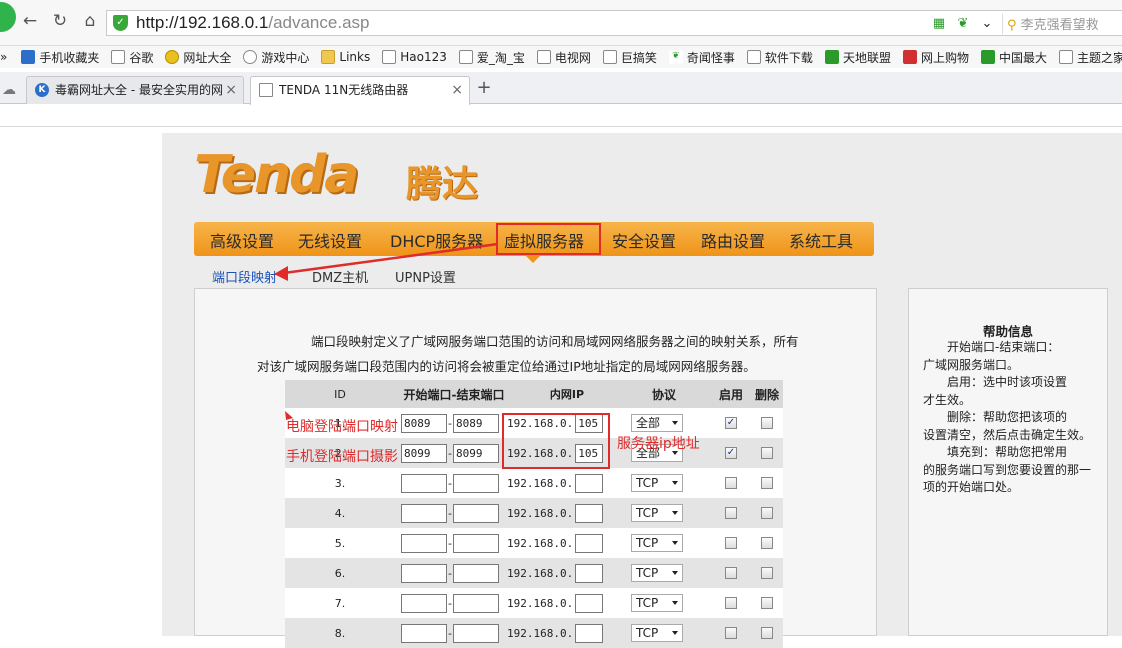 The height and width of the screenshot is (648, 1122). What do you see at coordinates (424, 453) in the screenshot?
I see `start-port-input: 8099` at bounding box center [424, 453].